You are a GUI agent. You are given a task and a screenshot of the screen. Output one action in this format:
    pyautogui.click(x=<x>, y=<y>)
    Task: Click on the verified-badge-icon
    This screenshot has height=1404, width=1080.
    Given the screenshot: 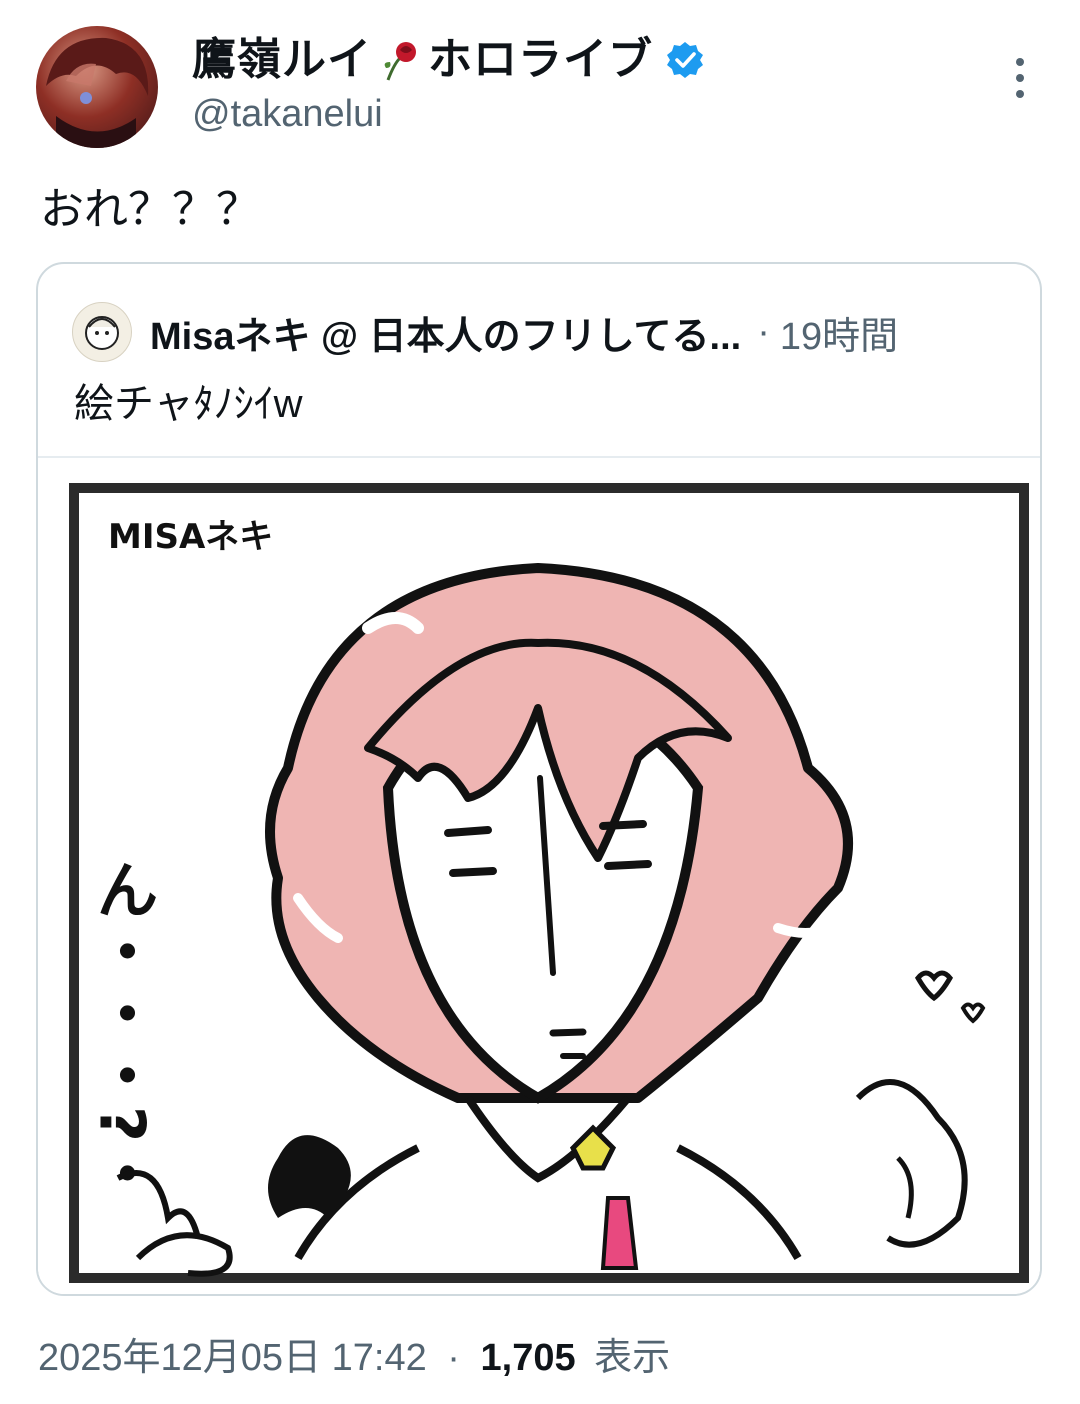 What is the action you would take?
    pyautogui.click(x=685, y=60)
    